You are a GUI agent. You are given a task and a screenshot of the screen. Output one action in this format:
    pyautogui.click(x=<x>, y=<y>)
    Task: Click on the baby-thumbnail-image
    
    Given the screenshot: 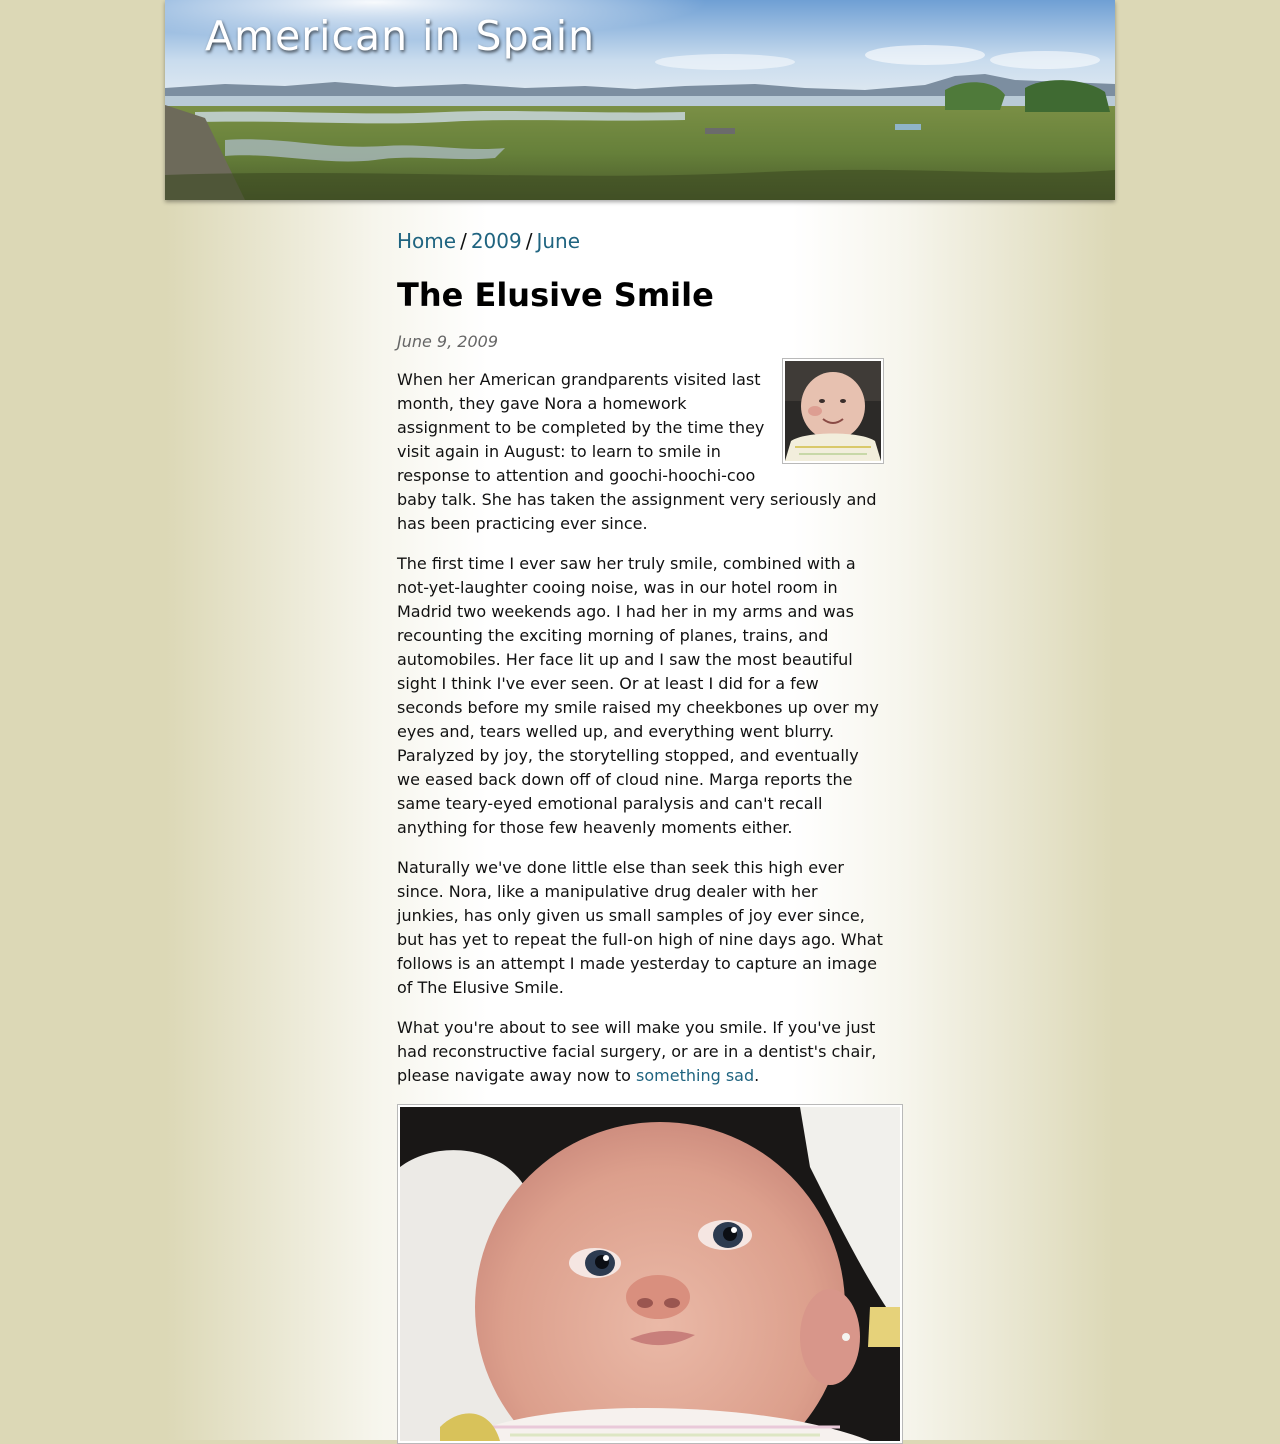 What is the action you would take?
    pyautogui.click(x=833, y=411)
    